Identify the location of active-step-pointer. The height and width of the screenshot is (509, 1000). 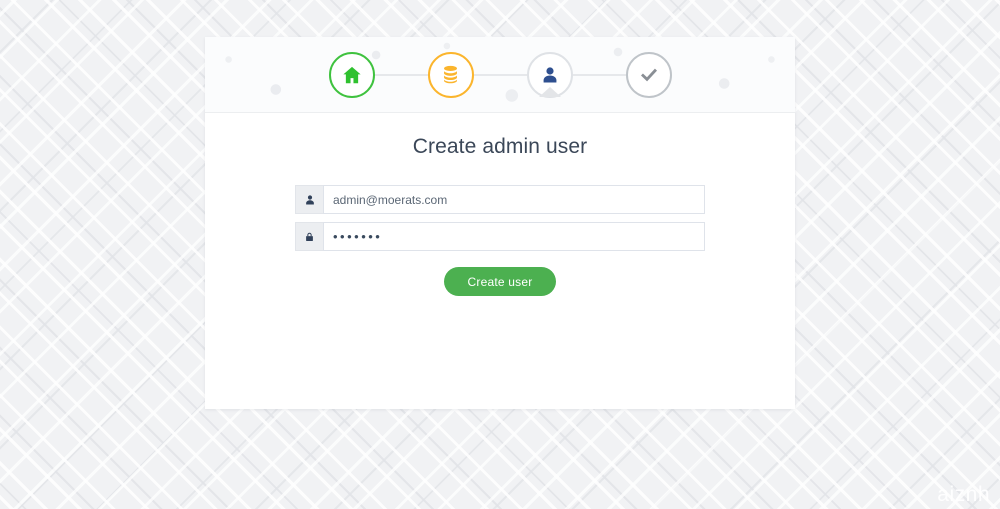
(549, 91).